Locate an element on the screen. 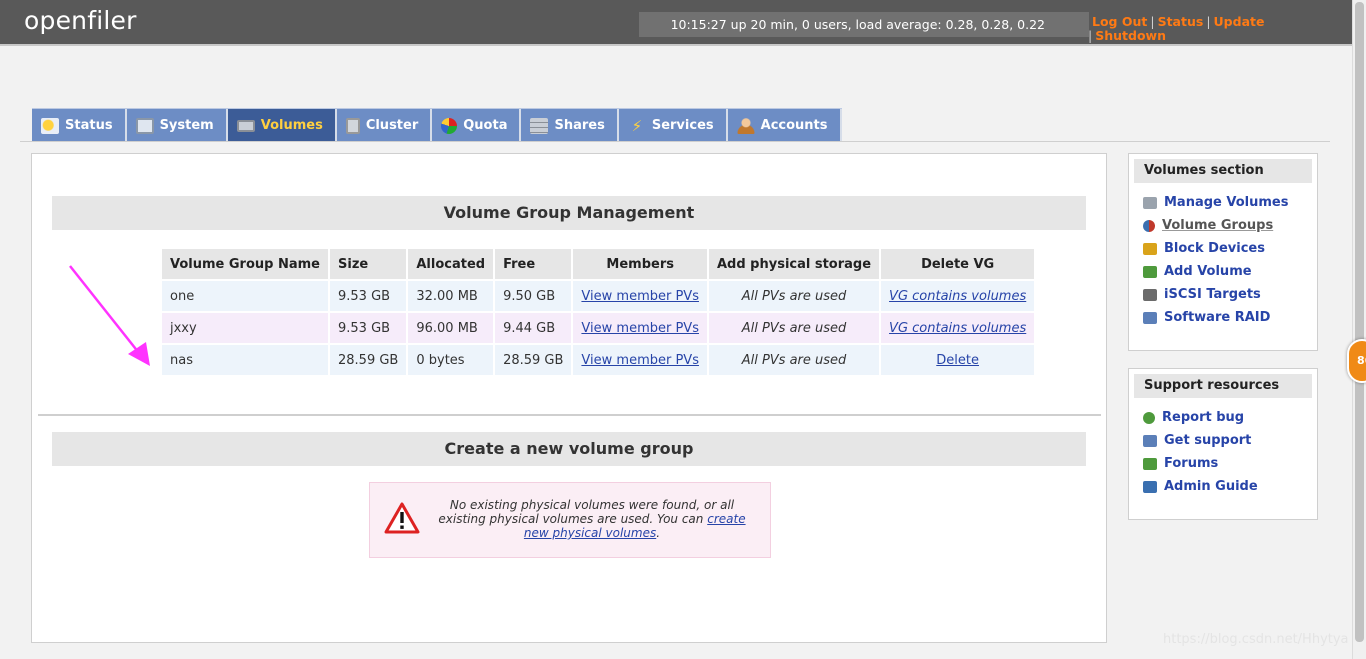 The image size is (1366, 659). watermark-text: https://blog.csdn.net/Hhytya is located at coordinates (1256, 639).